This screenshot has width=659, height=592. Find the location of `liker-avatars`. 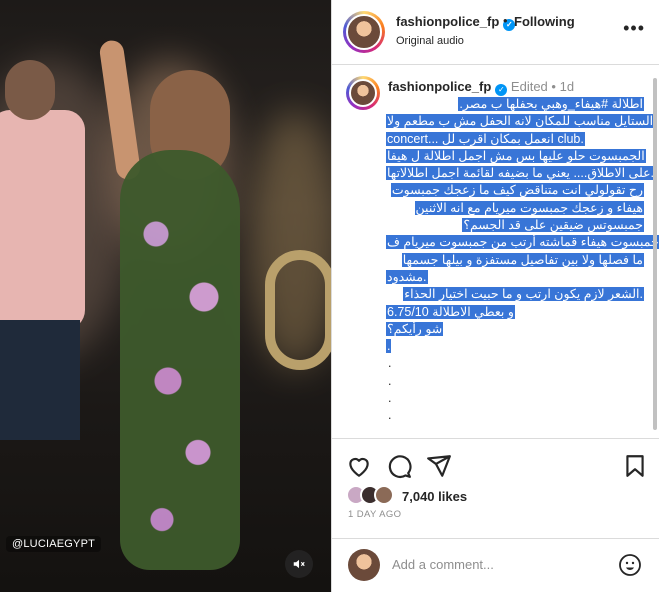

liker-avatars is located at coordinates (374, 496).